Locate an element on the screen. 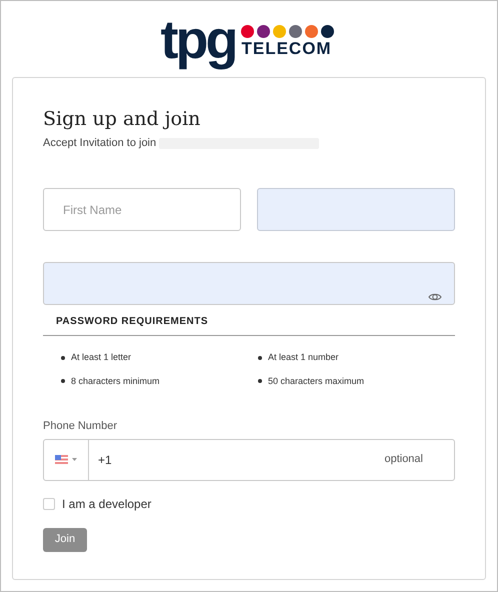 The width and height of the screenshot is (498, 592). name-field is located at coordinates (356, 209).